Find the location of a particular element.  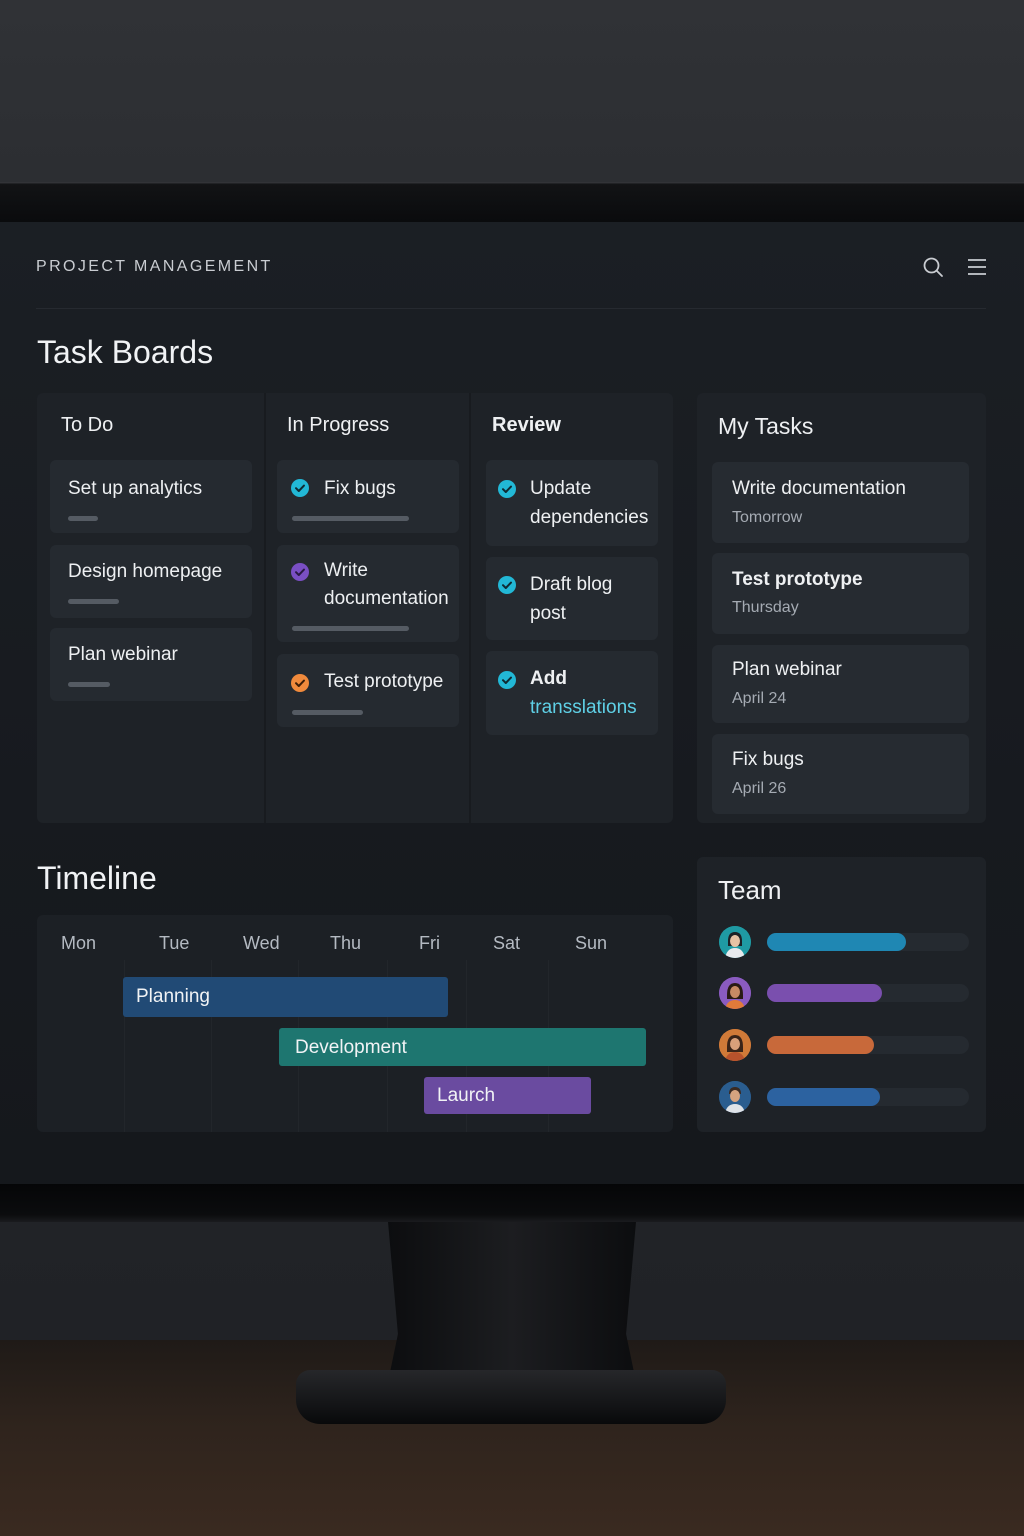

task-card: Update dependencies is located at coordinates (572, 503).